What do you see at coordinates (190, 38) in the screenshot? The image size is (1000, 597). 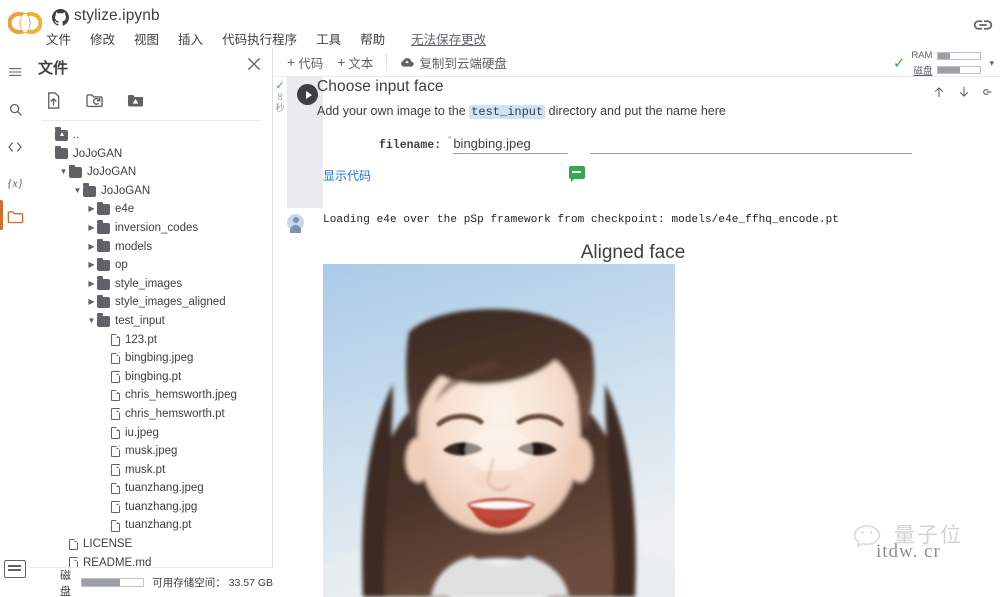 I see `menu-item-insert: 插入` at bounding box center [190, 38].